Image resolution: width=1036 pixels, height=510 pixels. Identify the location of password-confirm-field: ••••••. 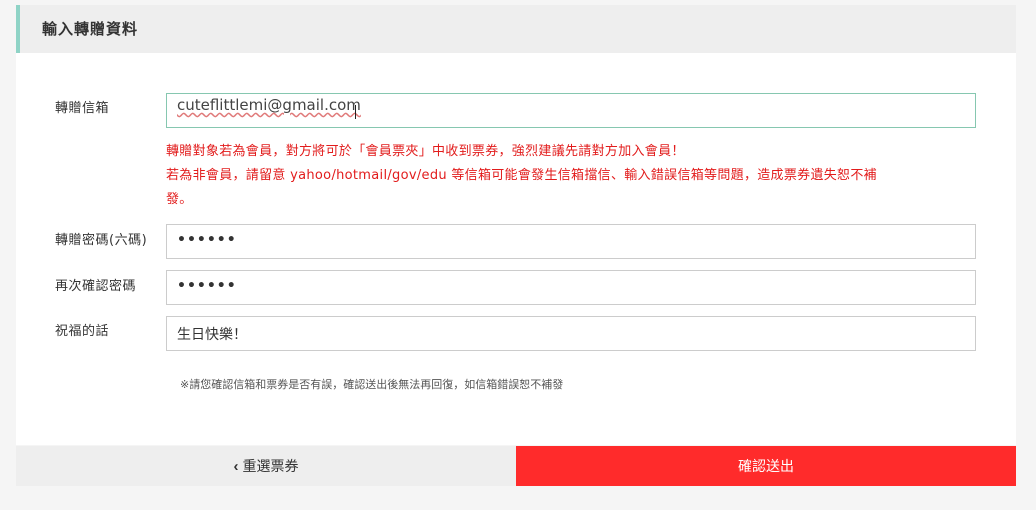
(571, 287).